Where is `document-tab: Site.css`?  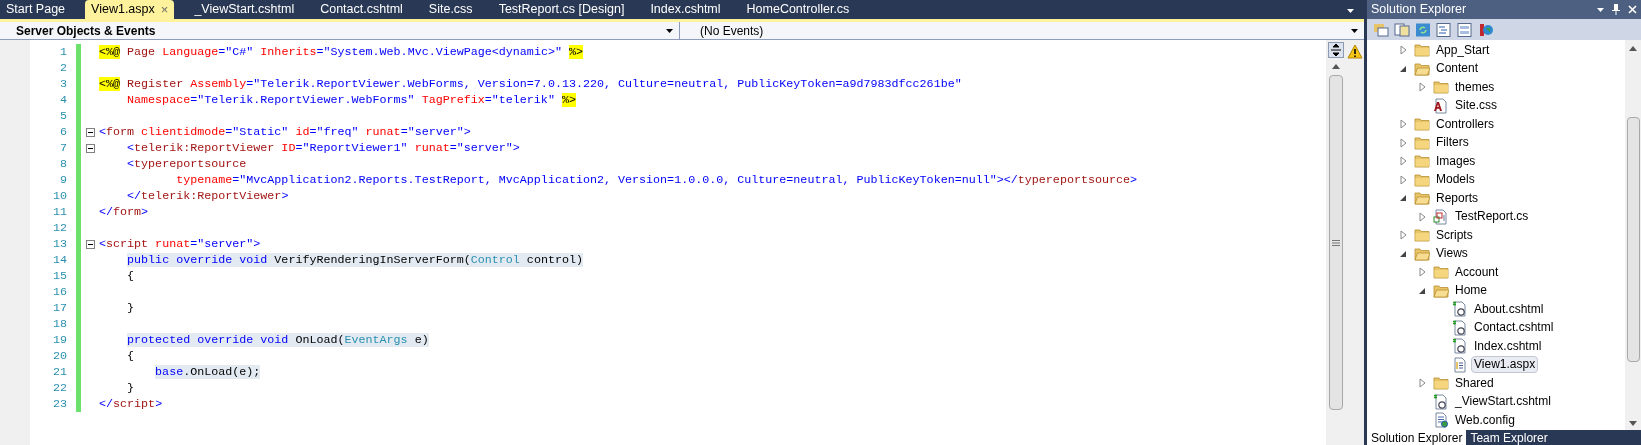
document-tab: Site.css is located at coordinates (450, 9).